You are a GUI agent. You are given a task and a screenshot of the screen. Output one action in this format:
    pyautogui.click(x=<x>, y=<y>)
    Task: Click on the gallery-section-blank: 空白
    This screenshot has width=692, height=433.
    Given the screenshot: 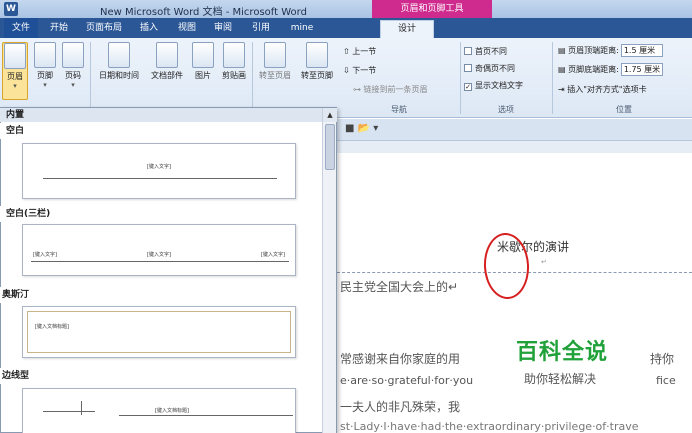 What is the action you would take?
    pyautogui.click(x=161, y=131)
    